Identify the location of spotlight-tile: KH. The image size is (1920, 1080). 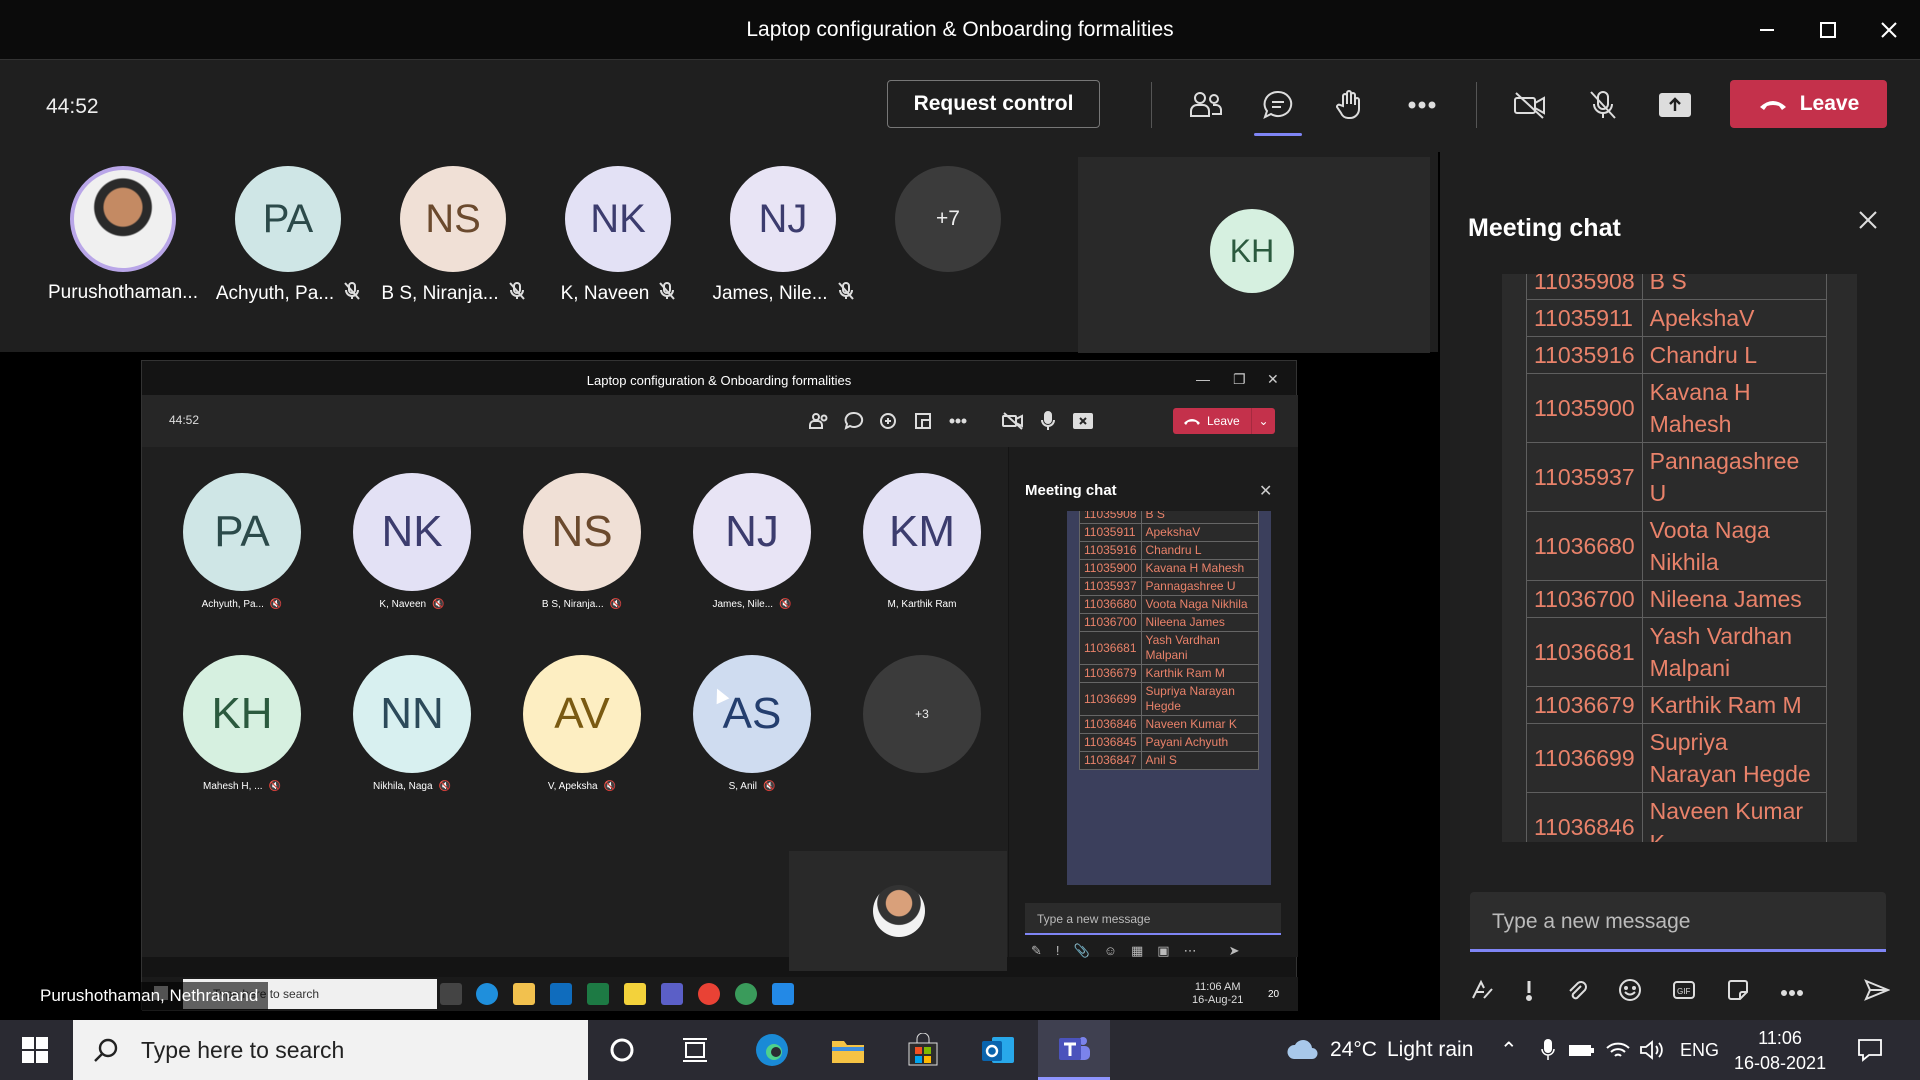
(1254, 255).